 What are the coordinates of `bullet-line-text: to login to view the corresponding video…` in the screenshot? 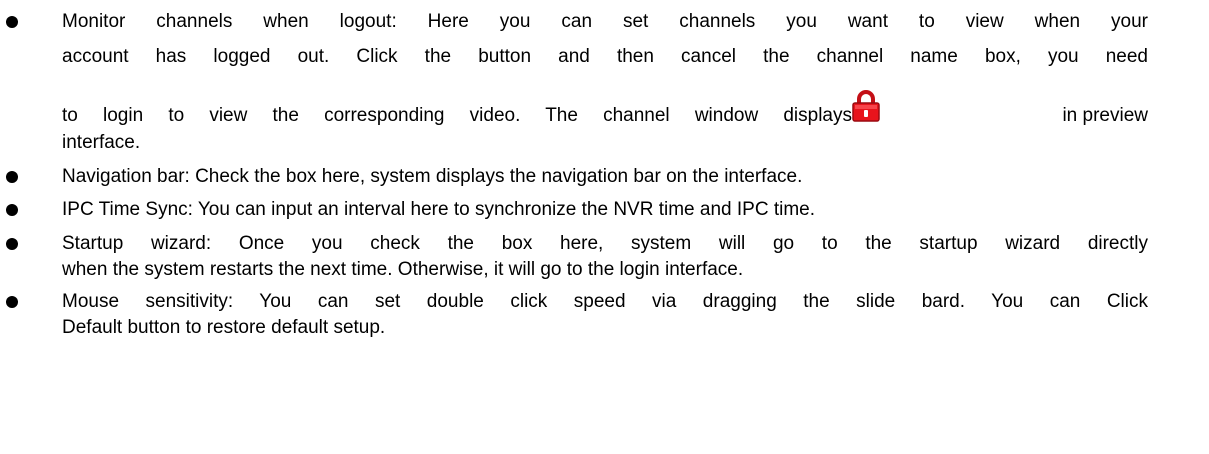 It's located at (457, 115).